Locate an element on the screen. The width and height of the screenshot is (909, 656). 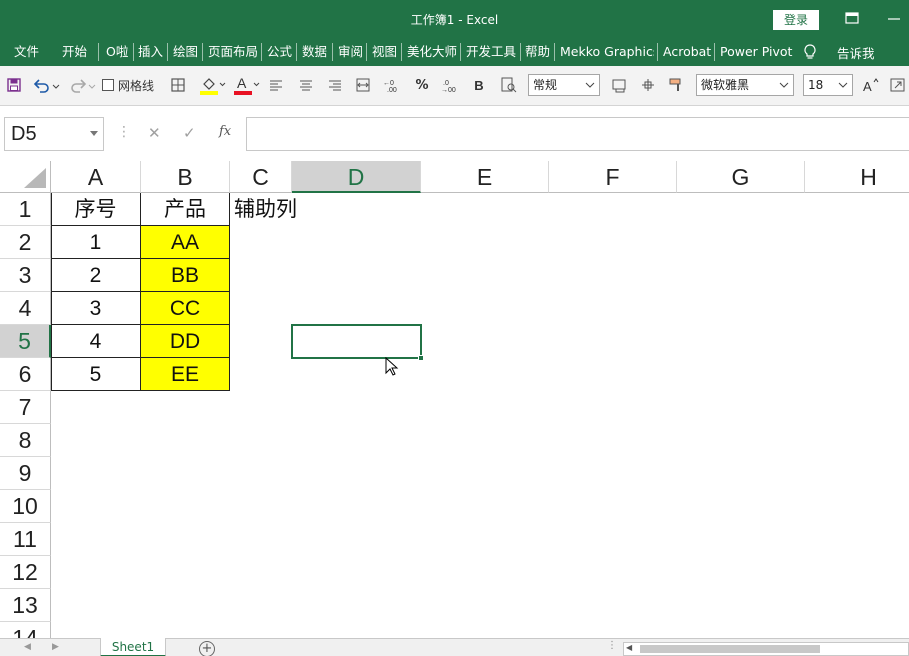
merge-center-icon is located at coordinates (363, 85).